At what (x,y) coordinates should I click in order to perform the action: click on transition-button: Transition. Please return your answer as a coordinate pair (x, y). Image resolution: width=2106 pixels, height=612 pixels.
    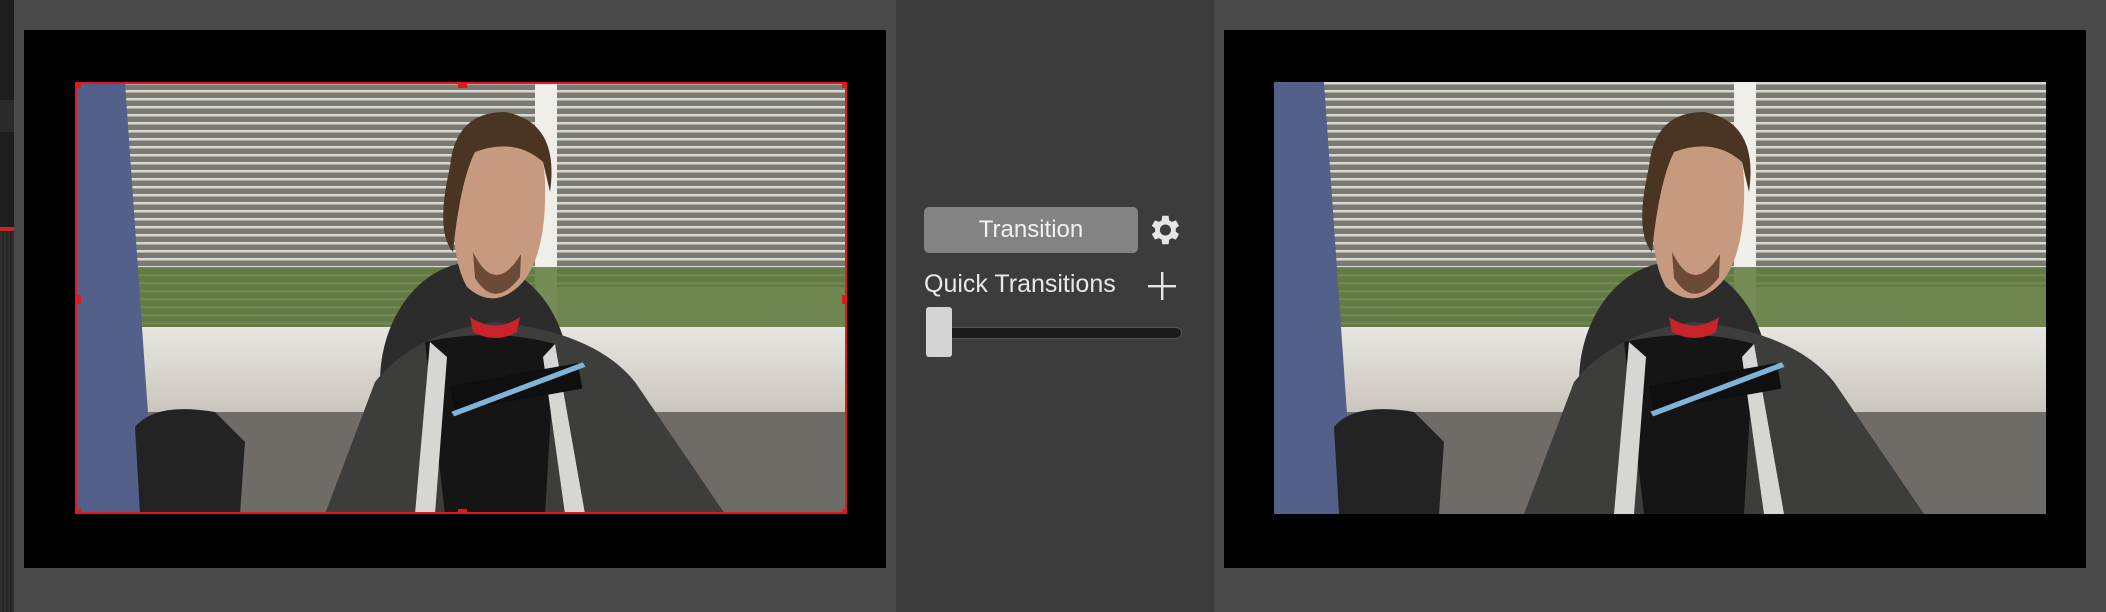
    Looking at the image, I should click on (1031, 230).